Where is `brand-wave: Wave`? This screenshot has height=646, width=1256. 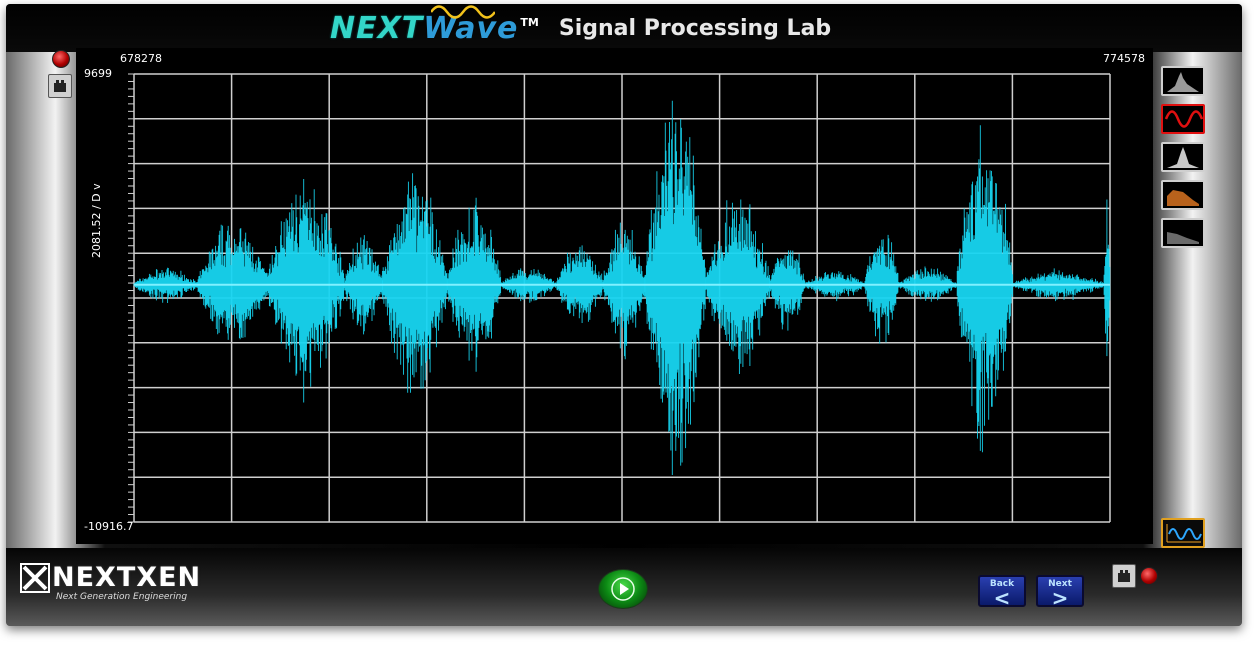 brand-wave: Wave is located at coordinates (470, 25).